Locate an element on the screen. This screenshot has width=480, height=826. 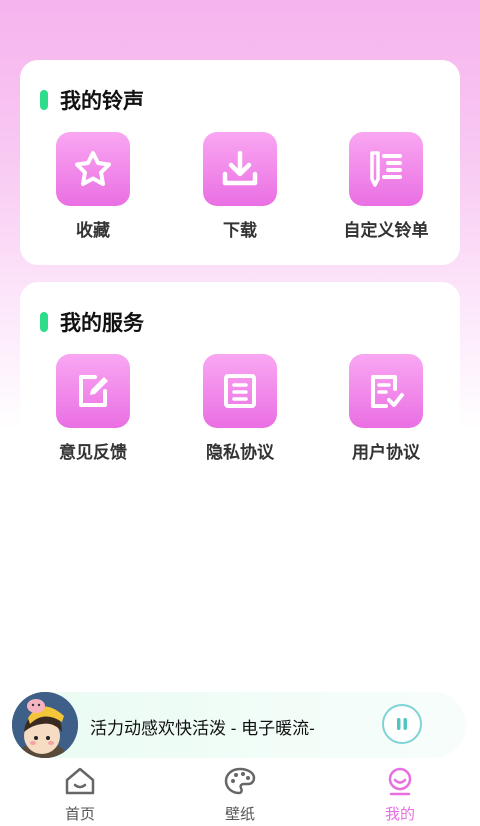
custom-playlist-button: 自定义铃单 is located at coordinates (386, 186).